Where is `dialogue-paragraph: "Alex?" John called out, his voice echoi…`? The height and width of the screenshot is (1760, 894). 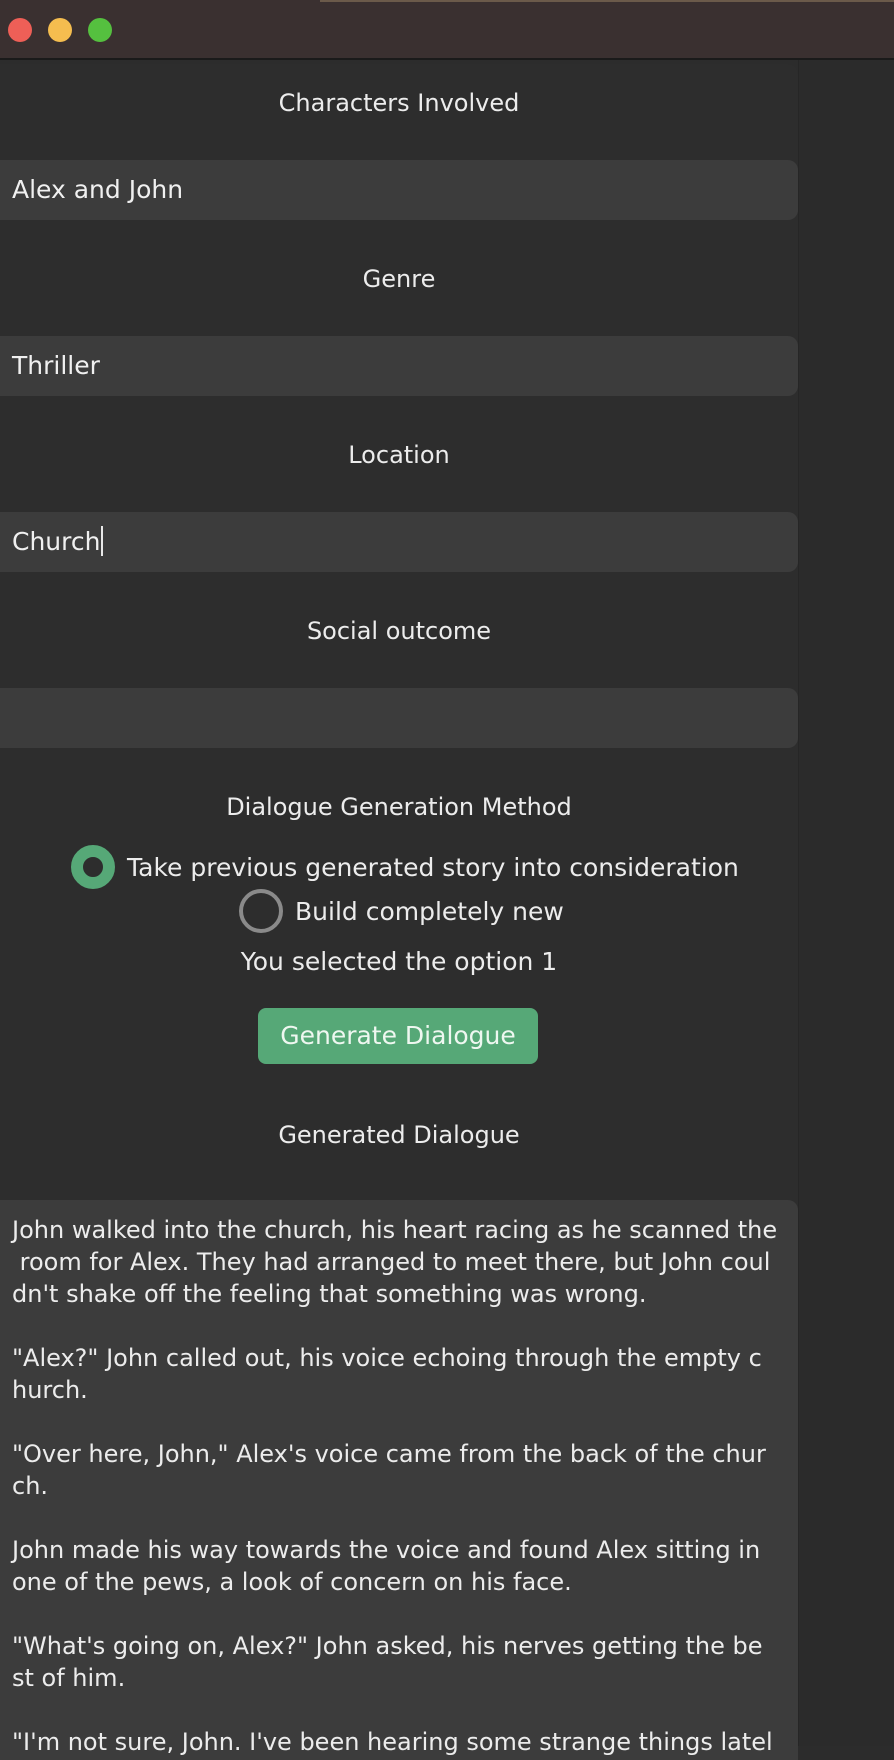 dialogue-paragraph: "Alex?" John called out, his voice echoi… is located at coordinates (387, 1374).